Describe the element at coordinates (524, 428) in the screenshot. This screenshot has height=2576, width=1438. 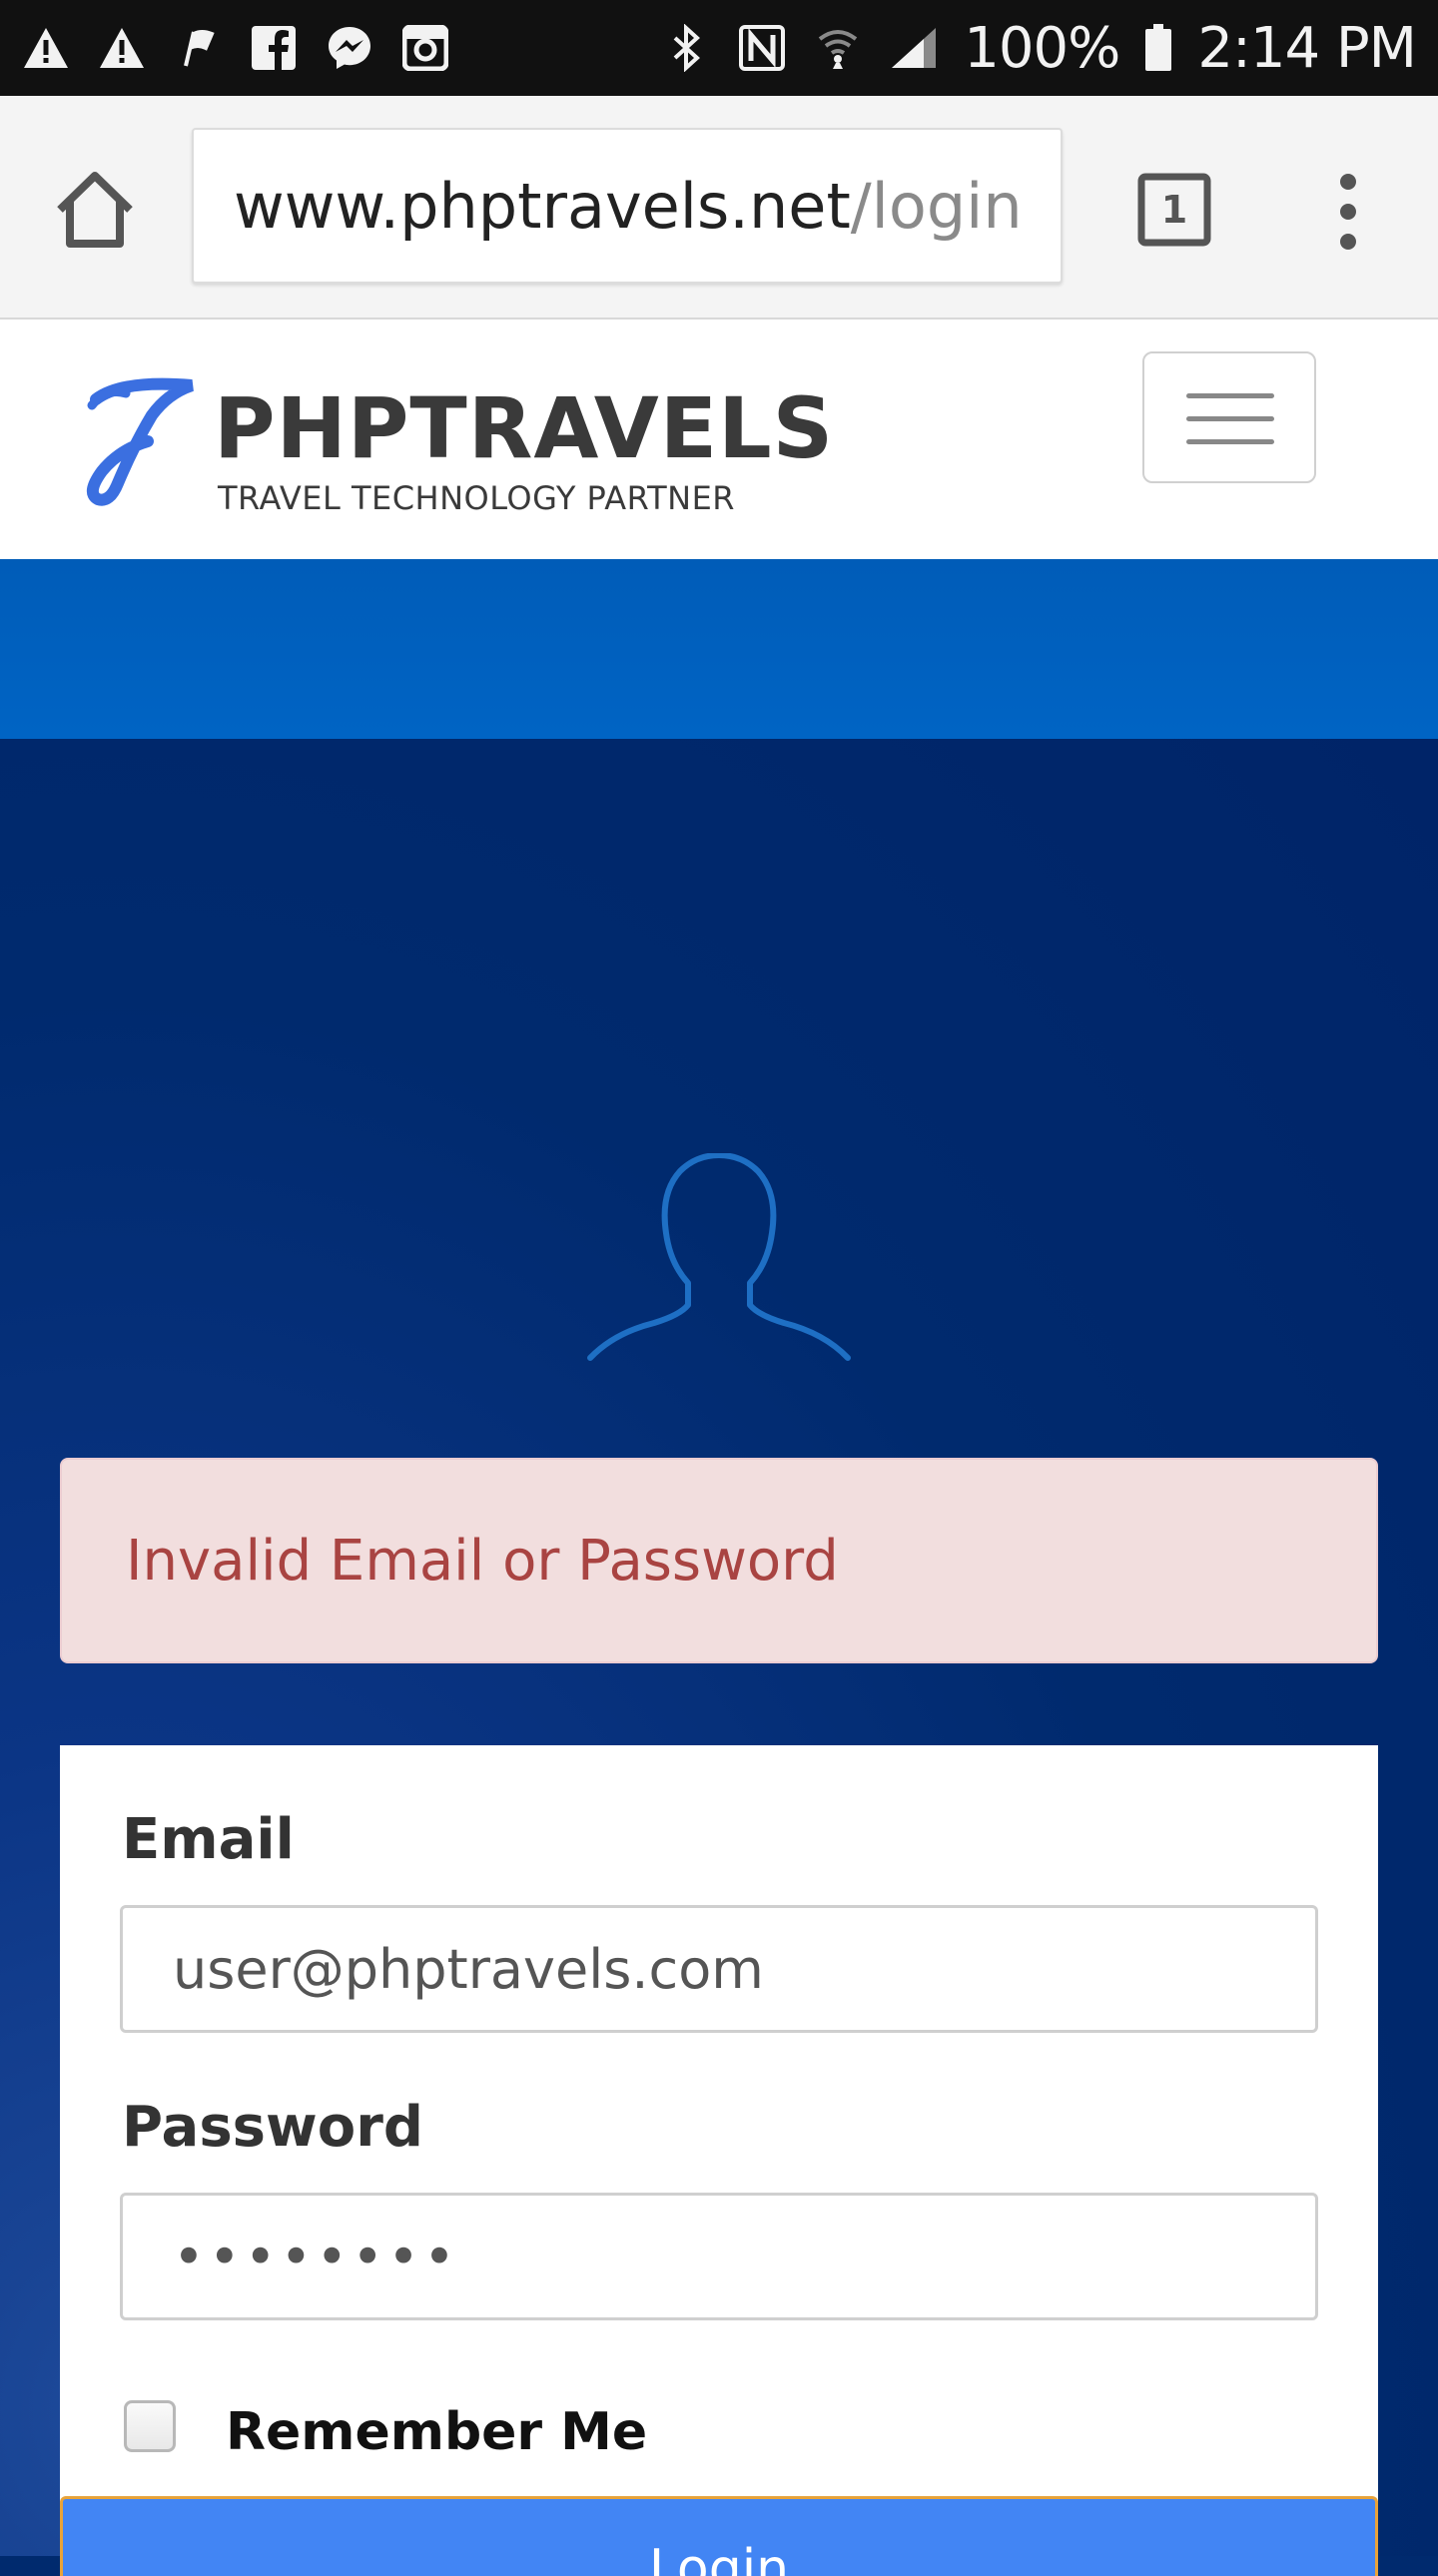
I see `brand-name: PHPTRAVELS` at that location.